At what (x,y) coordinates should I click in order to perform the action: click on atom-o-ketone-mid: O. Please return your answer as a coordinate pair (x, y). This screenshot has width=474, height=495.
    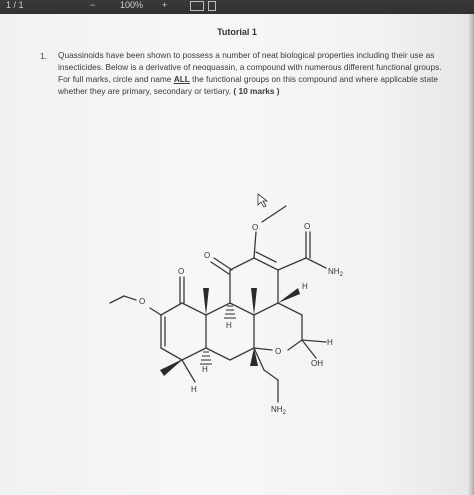
    Looking at the image, I should click on (207, 255).